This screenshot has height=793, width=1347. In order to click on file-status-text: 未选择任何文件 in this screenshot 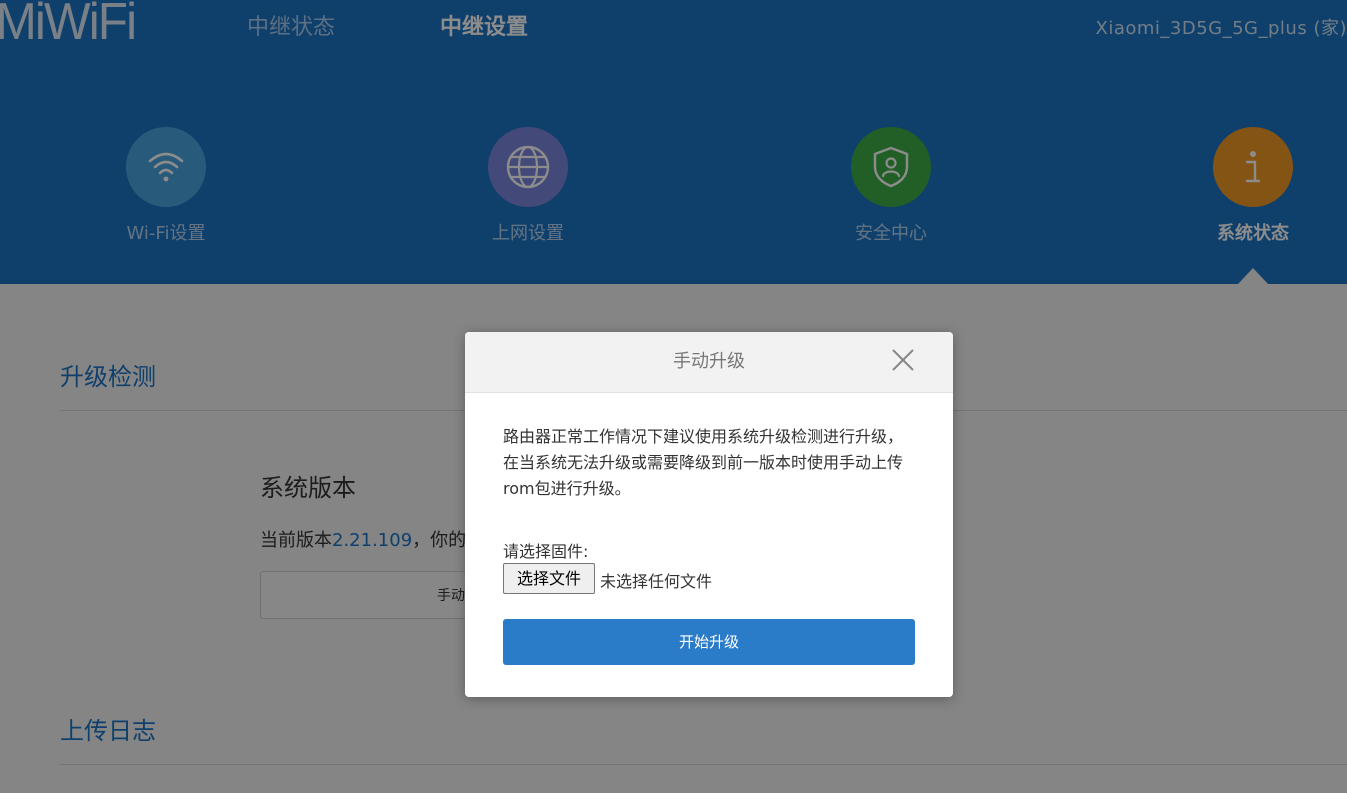, I will do `click(656, 581)`.